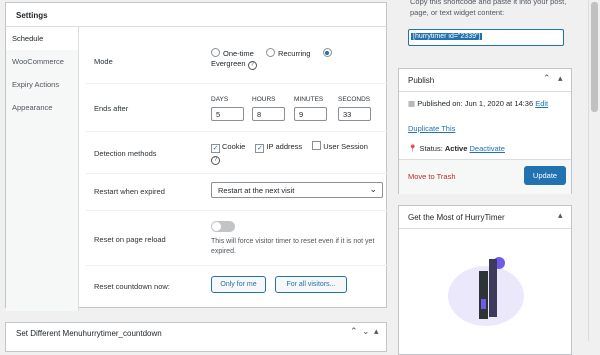 The height and width of the screenshot is (355, 600). What do you see at coordinates (260, 148) in the screenshot?
I see `ip-address-checkbox: ✓` at bounding box center [260, 148].